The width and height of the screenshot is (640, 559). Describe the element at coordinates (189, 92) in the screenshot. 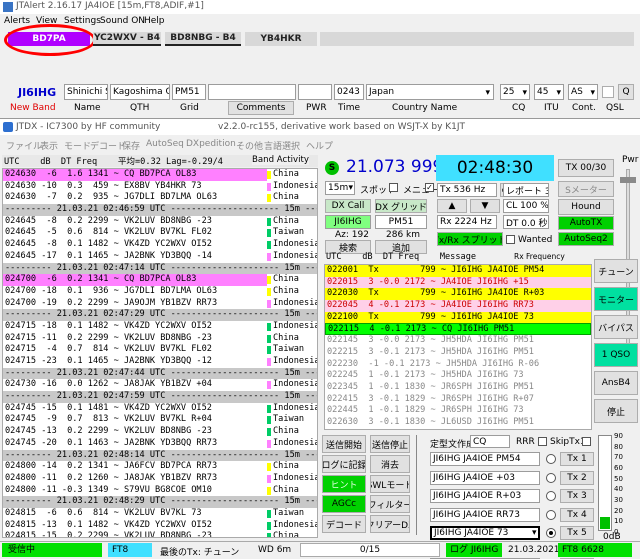

I see `grid-field: PM51` at that location.